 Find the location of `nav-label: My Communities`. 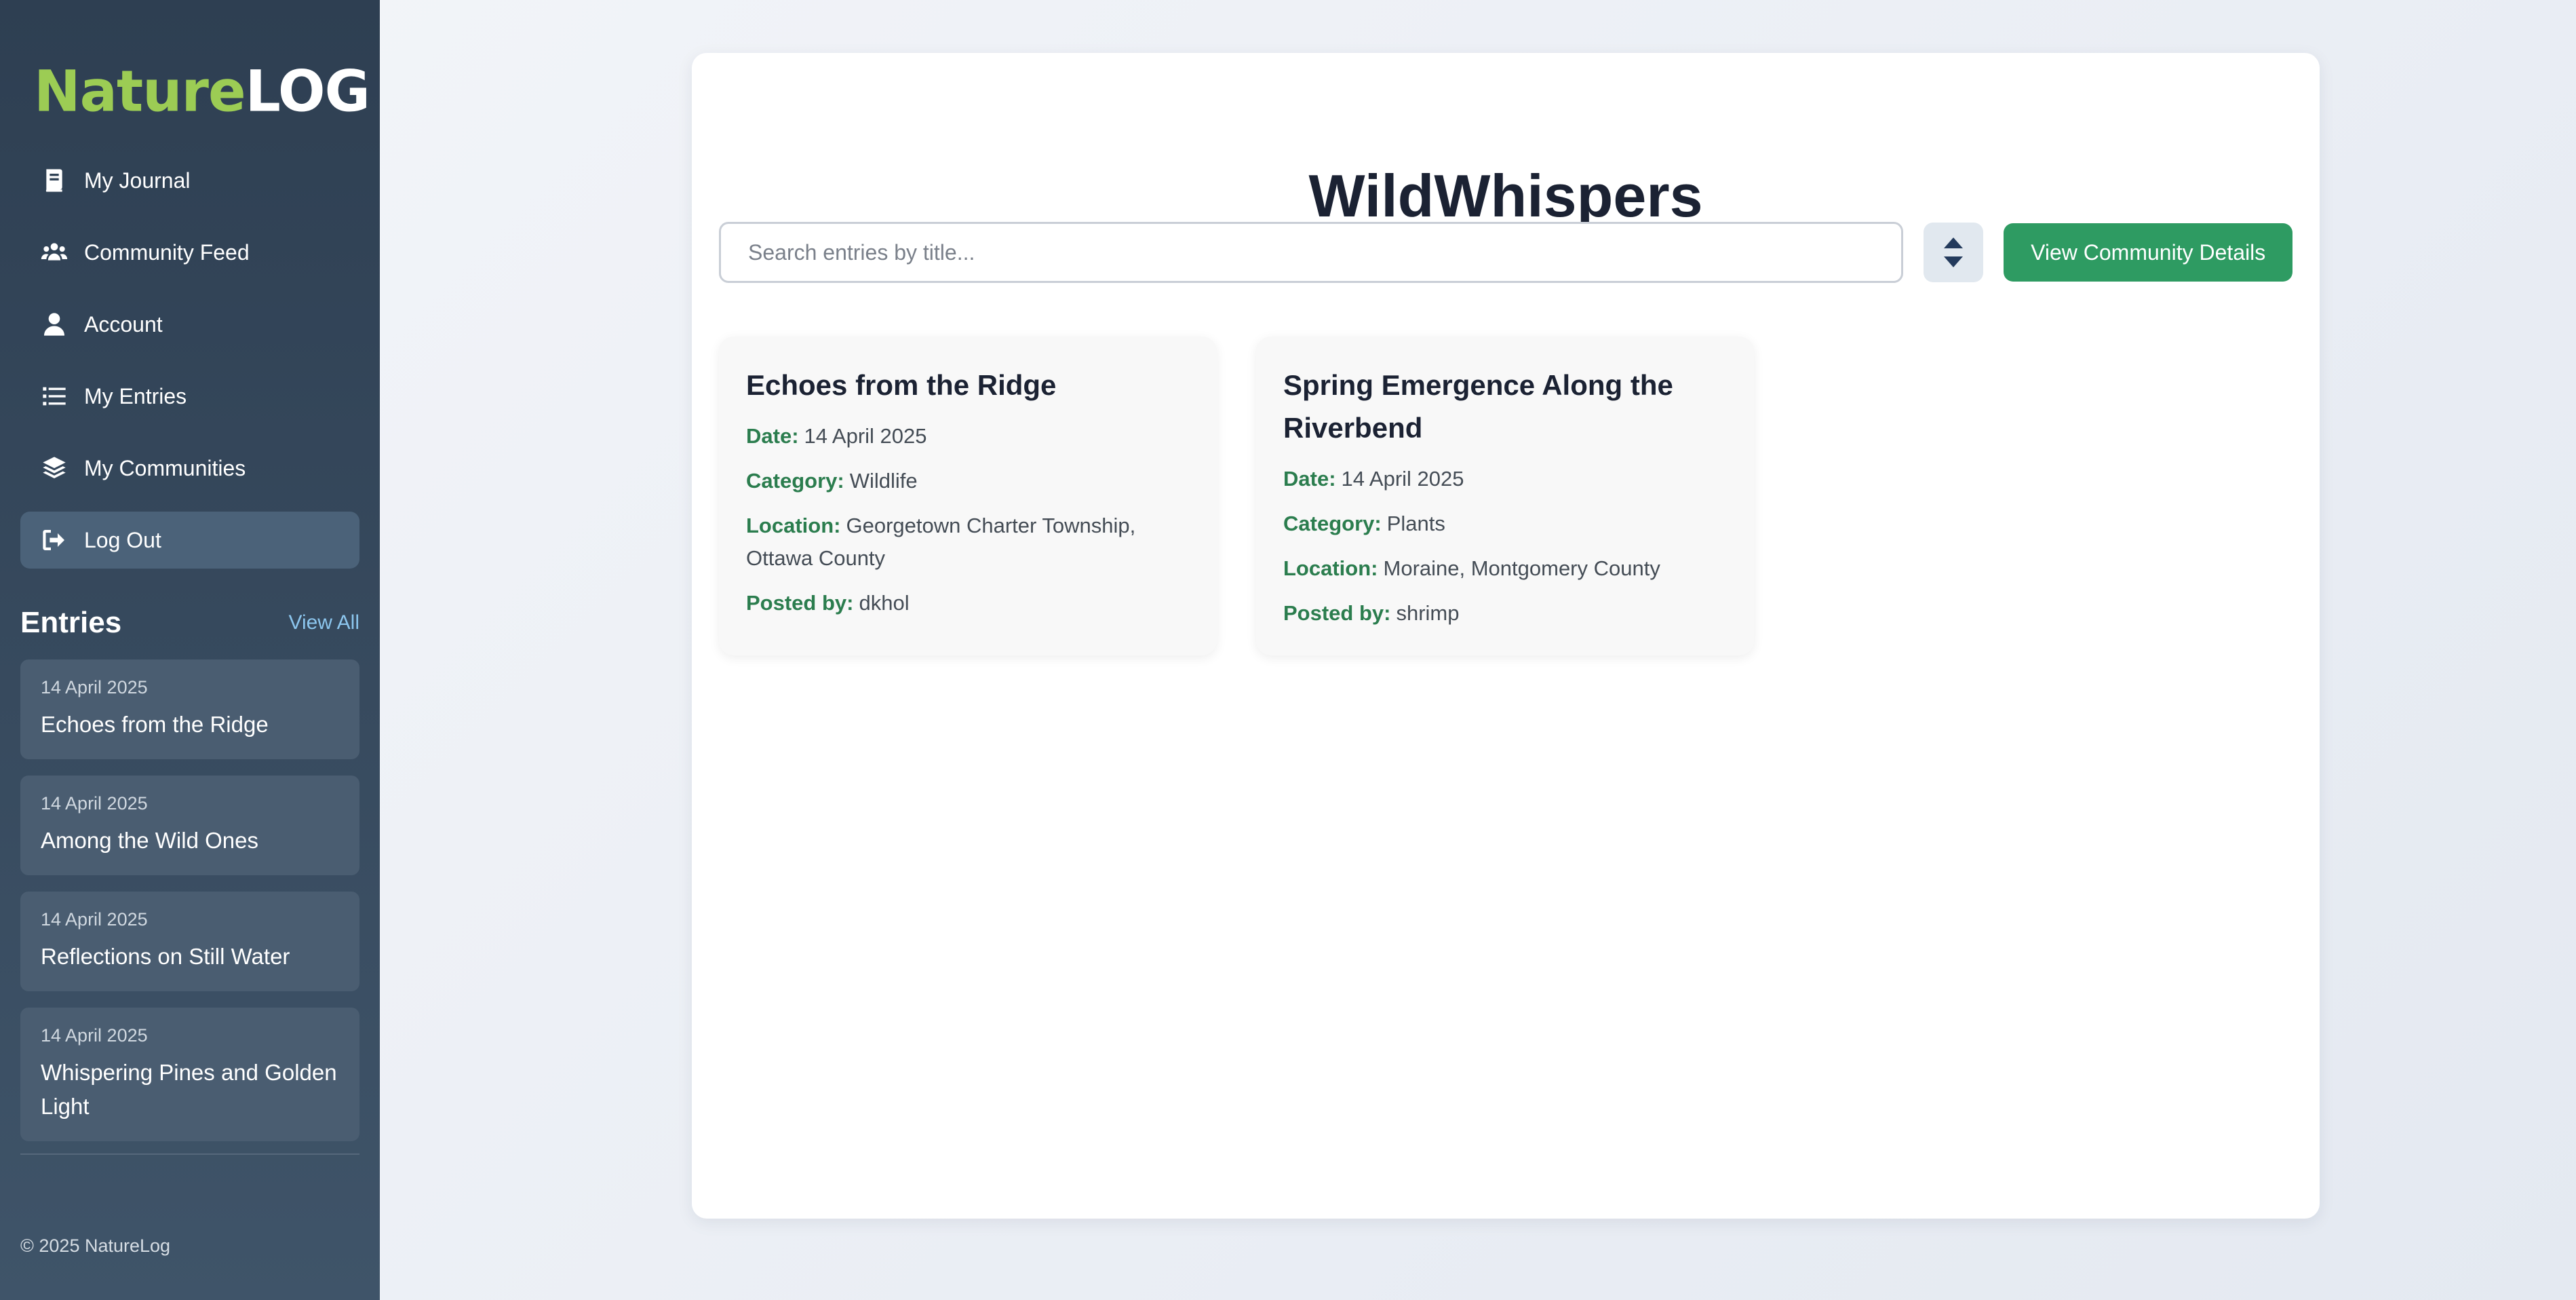

nav-label: My Communities is located at coordinates (165, 467).